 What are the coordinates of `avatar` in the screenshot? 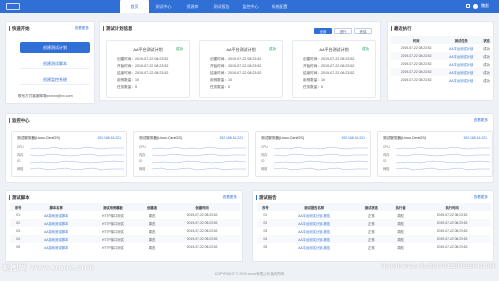 It's located at (475, 6).